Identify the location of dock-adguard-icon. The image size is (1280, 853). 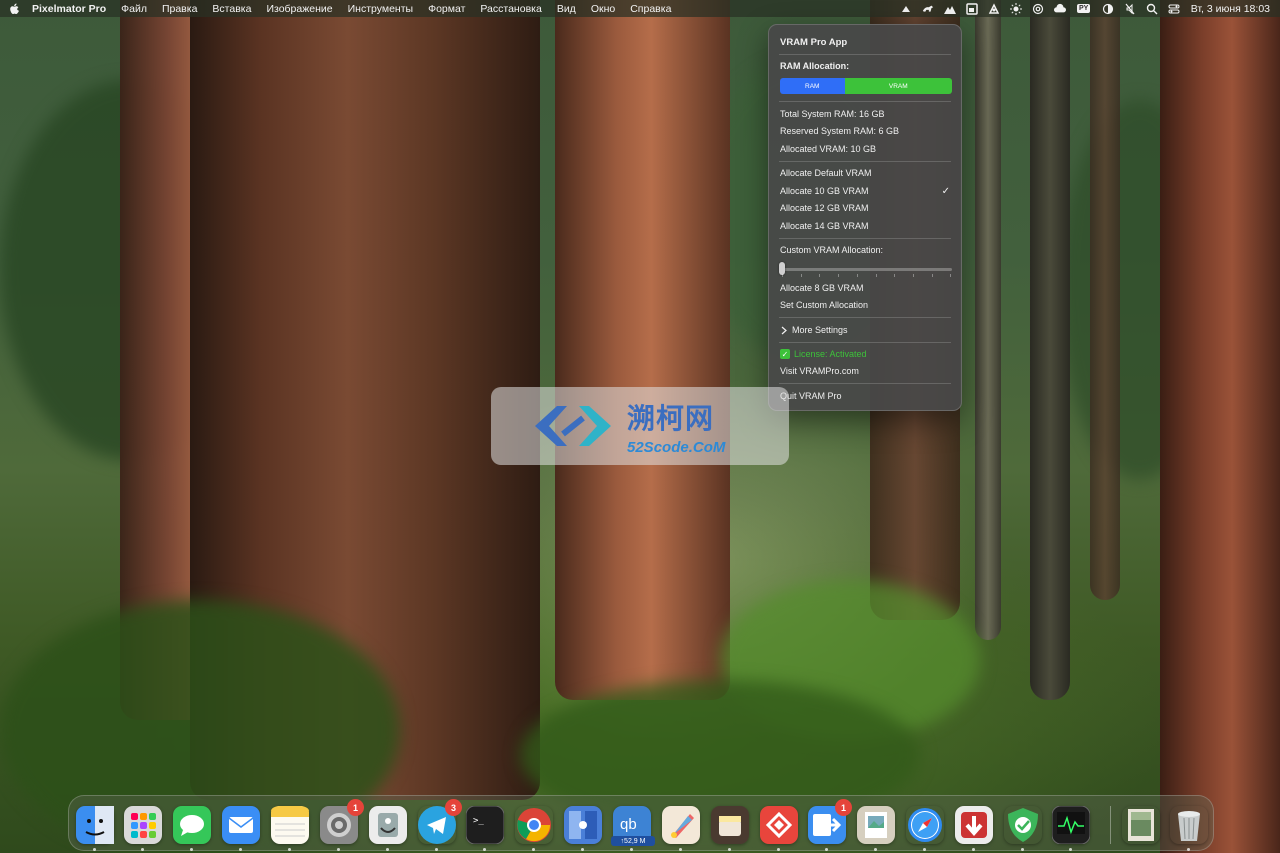
(1023, 825).